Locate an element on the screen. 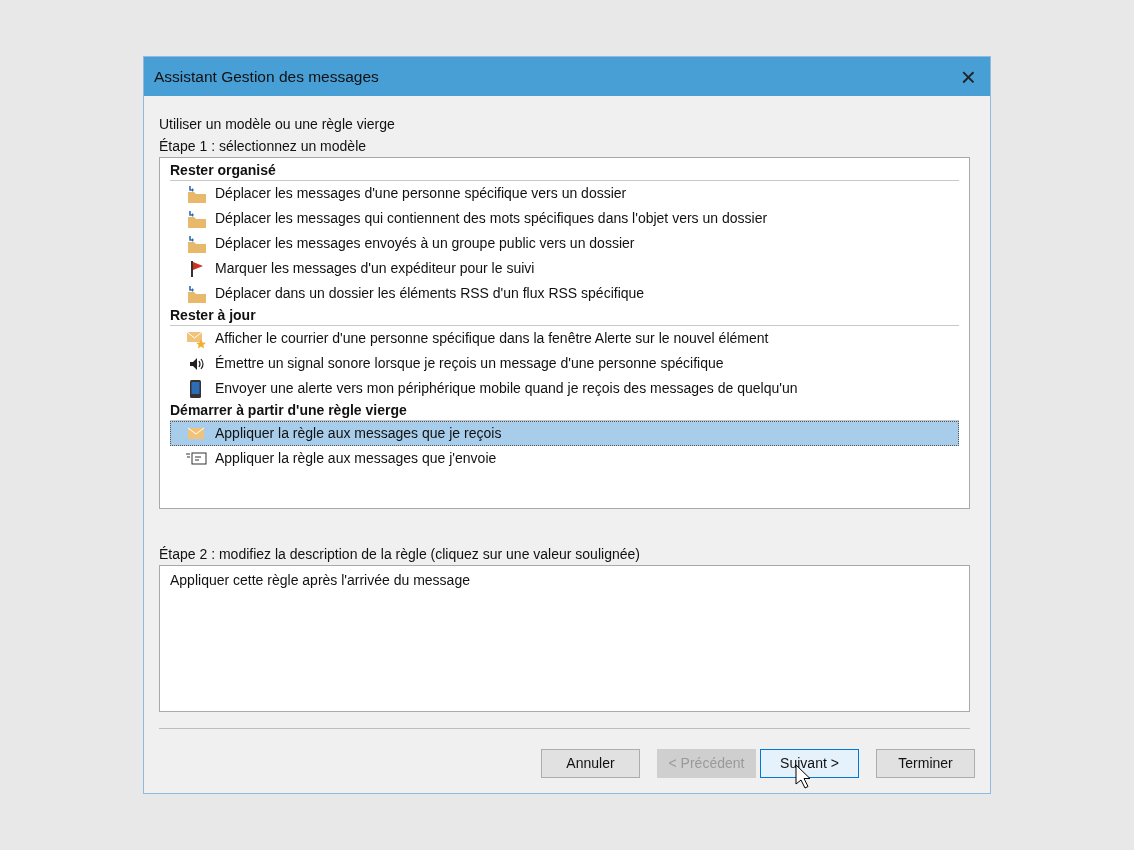 The height and width of the screenshot is (850, 1134). group-heading: Rester organisé is located at coordinates (564, 171).